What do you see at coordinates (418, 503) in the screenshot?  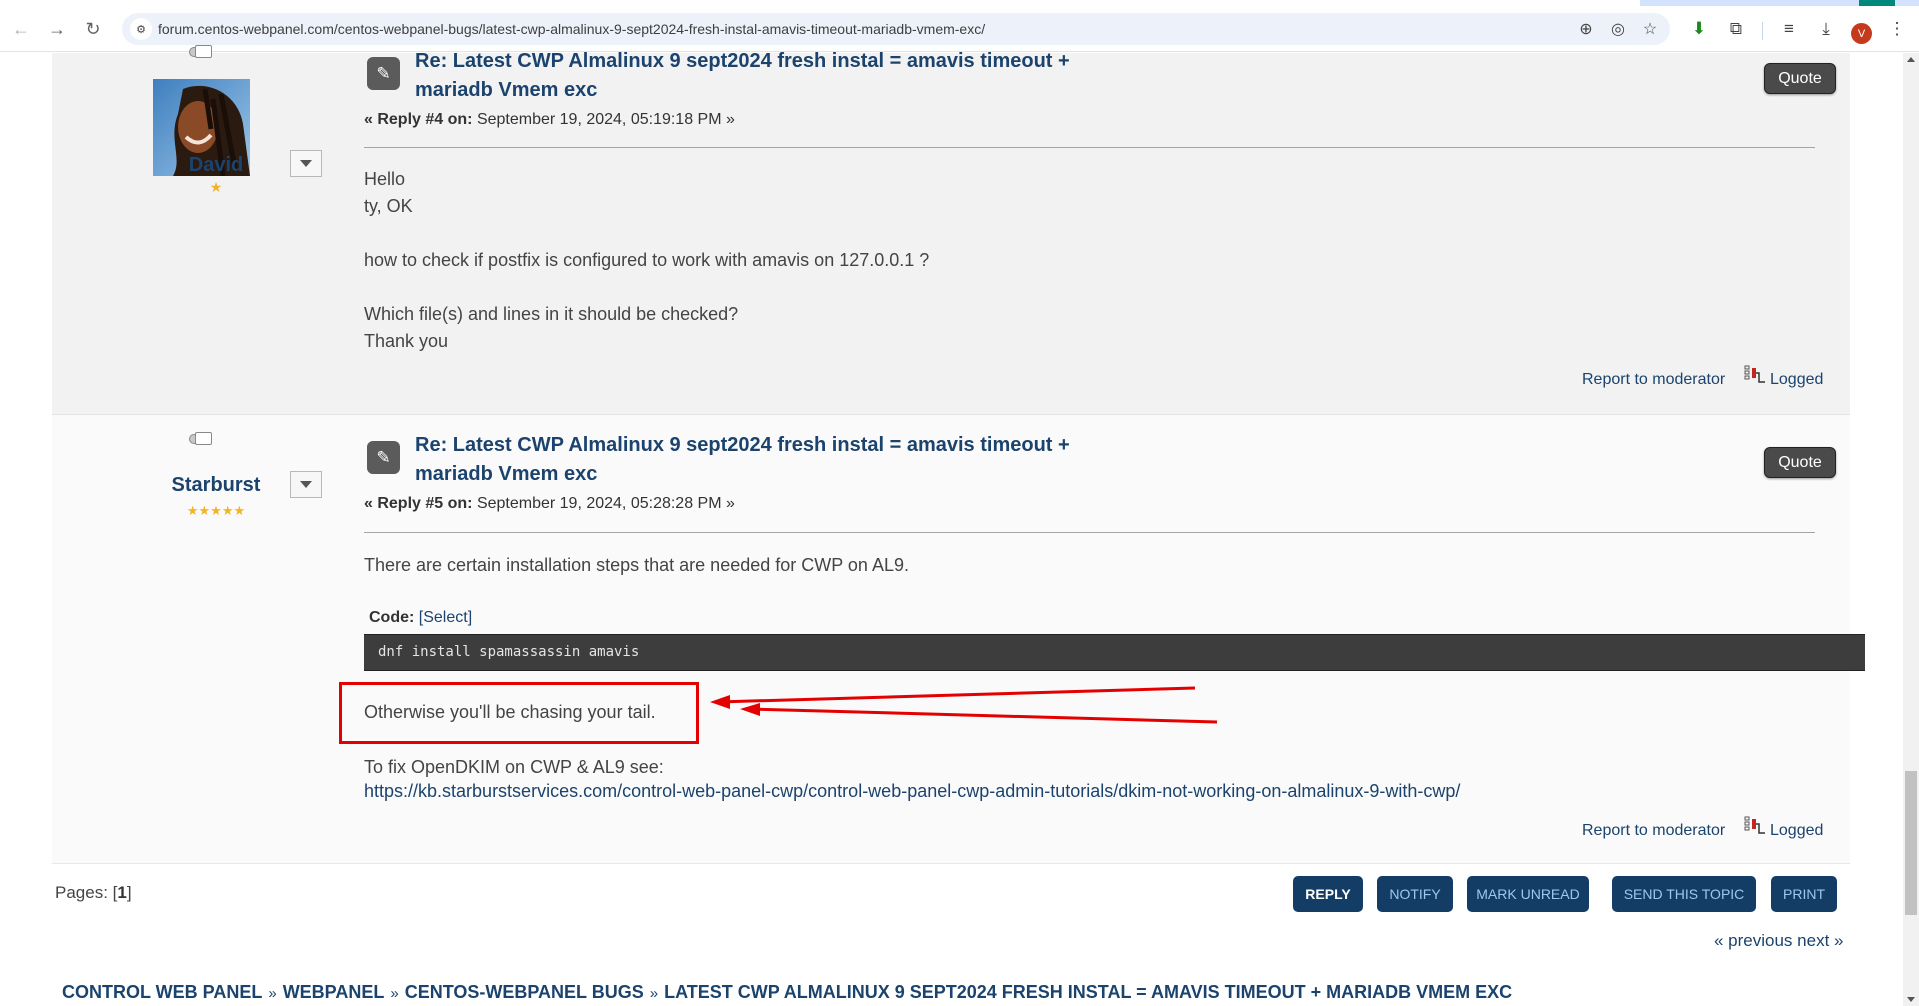 I see `reply-number: « Reply #5 on:` at bounding box center [418, 503].